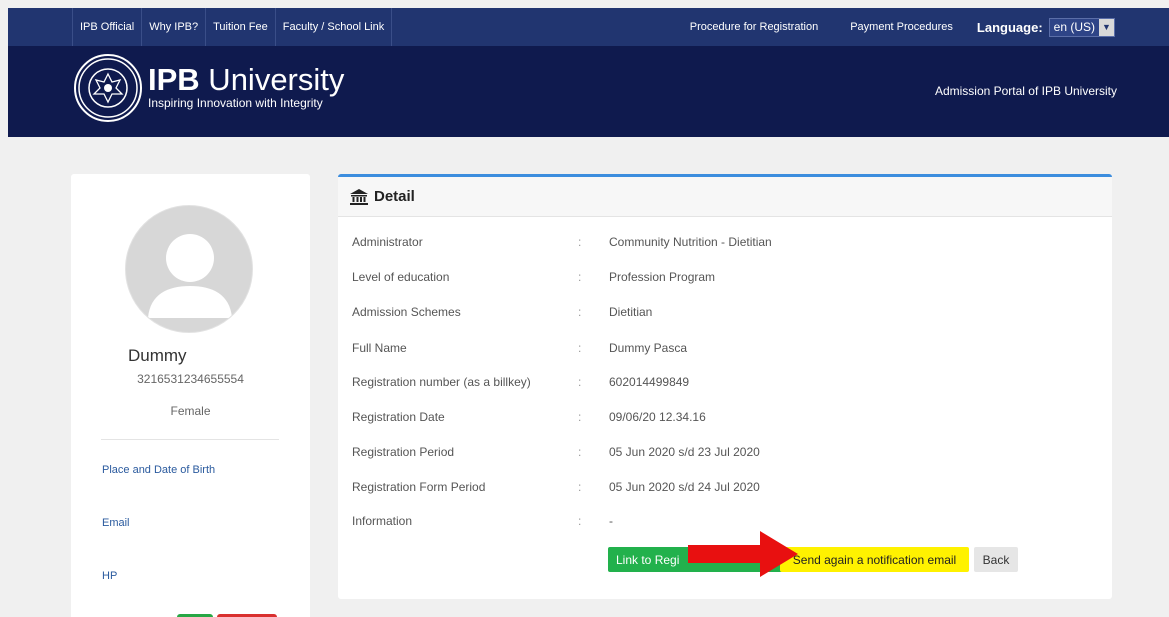 This screenshot has width=1169, height=617. What do you see at coordinates (241, 27) in the screenshot?
I see `nav-tuition-fee: Tuition Fee` at bounding box center [241, 27].